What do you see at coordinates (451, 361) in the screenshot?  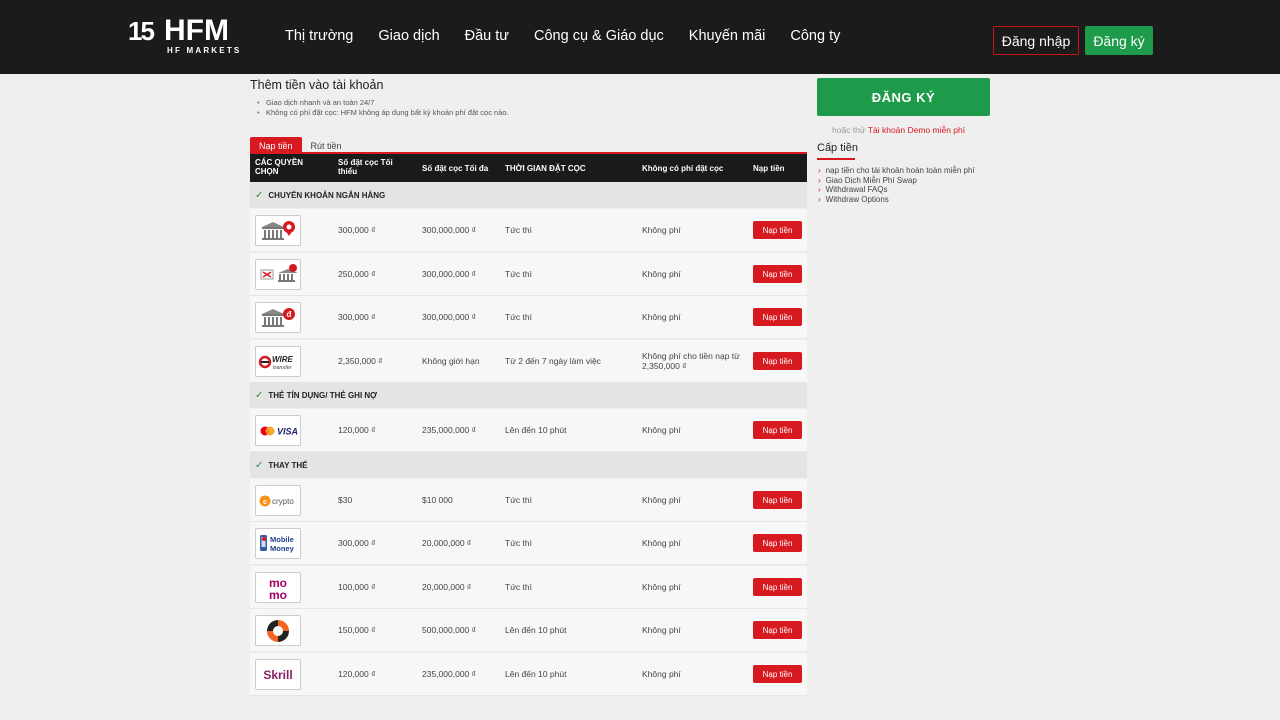 I see `max-deposit: Không giới hạn` at bounding box center [451, 361].